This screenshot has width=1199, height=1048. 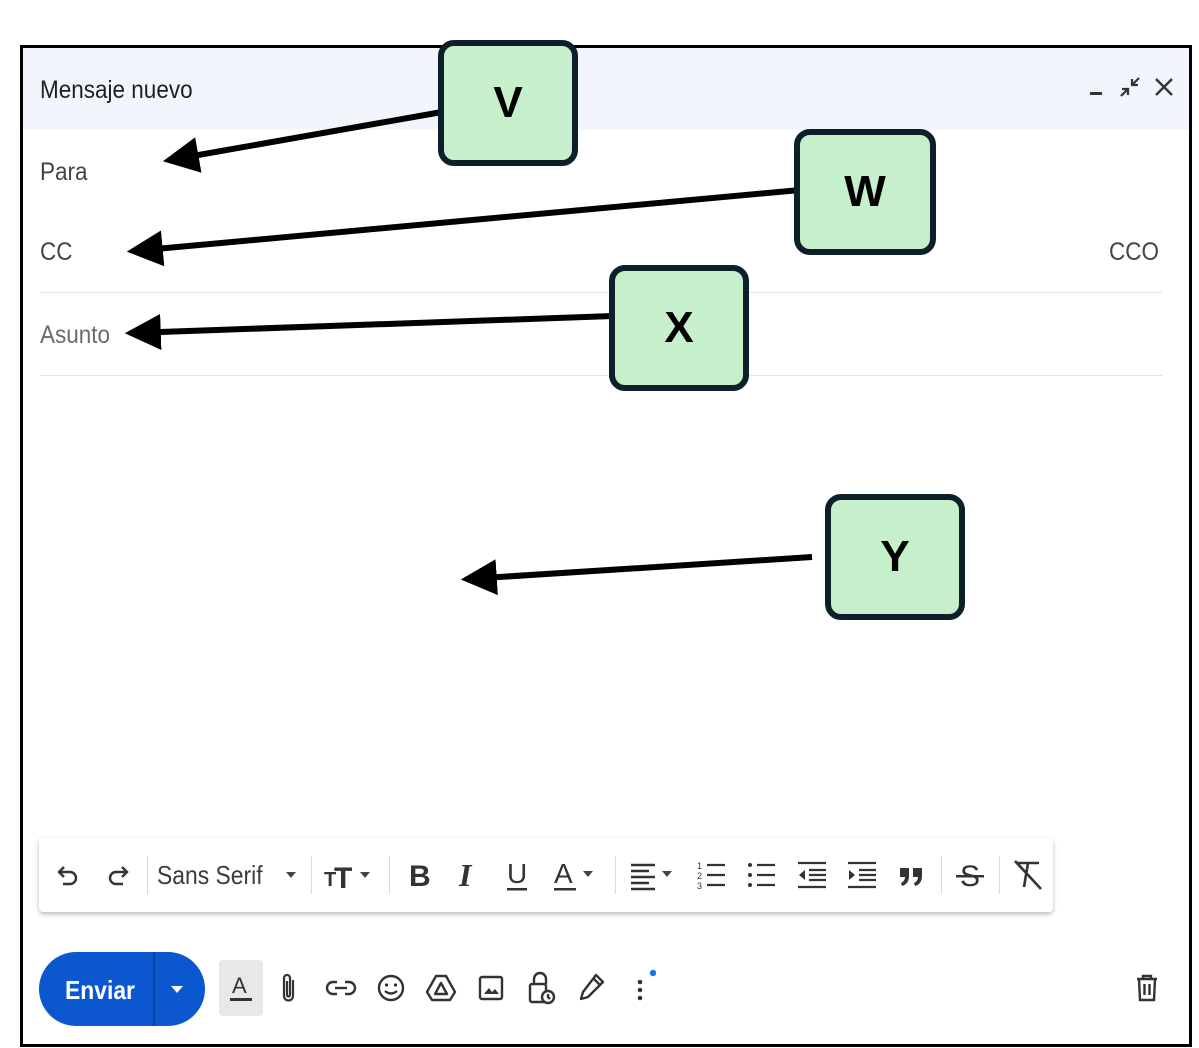 I want to click on arrow-w, so click(x=463, y=227).